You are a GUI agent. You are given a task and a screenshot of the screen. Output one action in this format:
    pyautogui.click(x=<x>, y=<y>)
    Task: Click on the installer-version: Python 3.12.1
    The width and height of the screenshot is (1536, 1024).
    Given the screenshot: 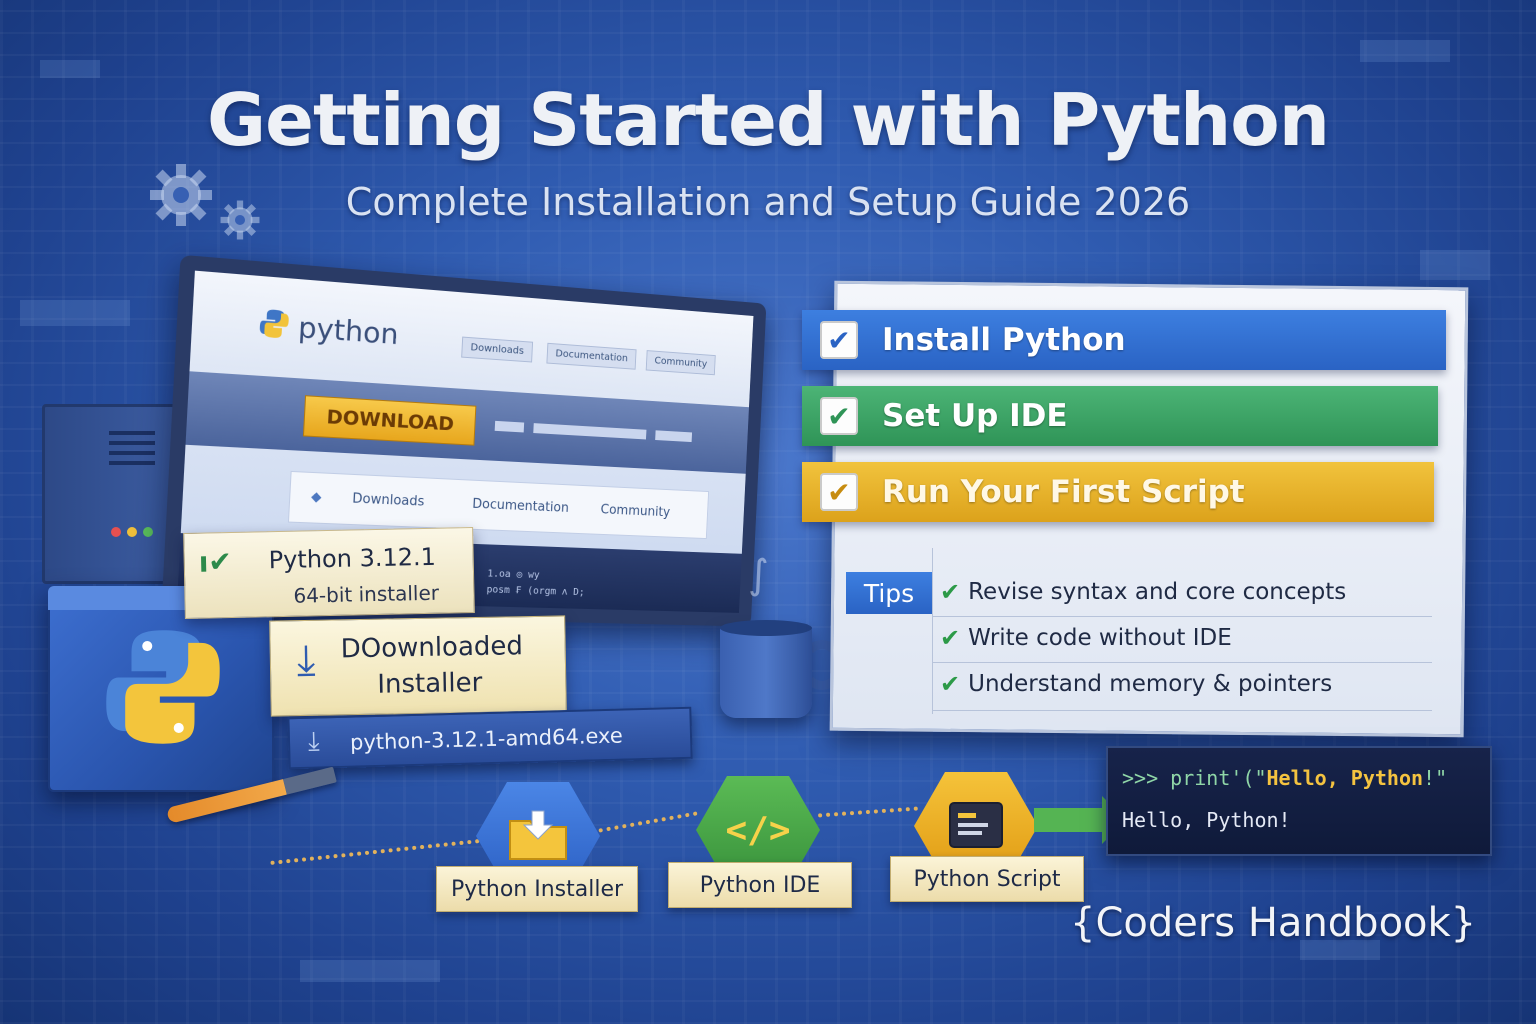 What is the action you would take?
    pyautogui.click(x=352, y=558)
    